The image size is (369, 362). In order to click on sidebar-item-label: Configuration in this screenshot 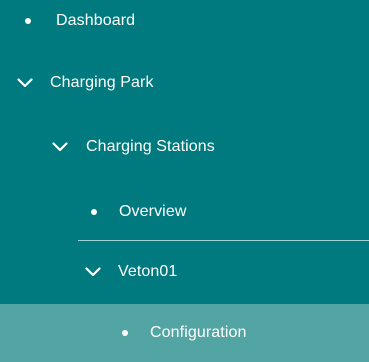, I will do `click(198, 332)`.